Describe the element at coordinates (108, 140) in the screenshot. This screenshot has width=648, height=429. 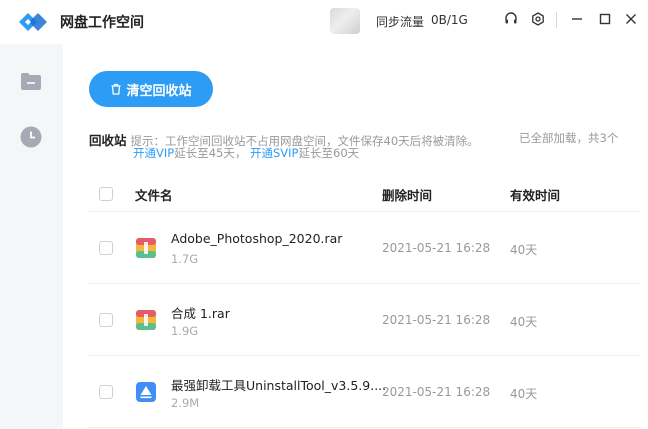
I see `page-title: 回收站` at that location.